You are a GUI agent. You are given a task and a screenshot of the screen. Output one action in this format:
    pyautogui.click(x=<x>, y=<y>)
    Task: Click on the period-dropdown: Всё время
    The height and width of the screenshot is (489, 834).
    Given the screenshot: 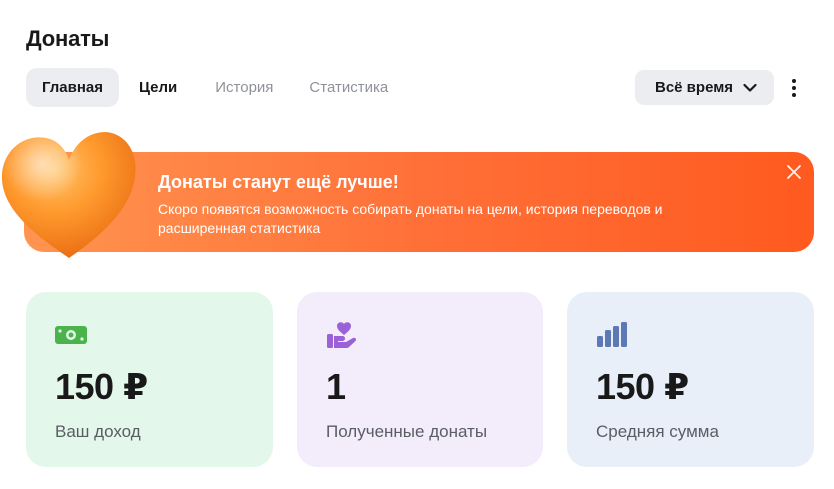 What is the action you would take?
    pyautogui.click(x=704, y=87)
    